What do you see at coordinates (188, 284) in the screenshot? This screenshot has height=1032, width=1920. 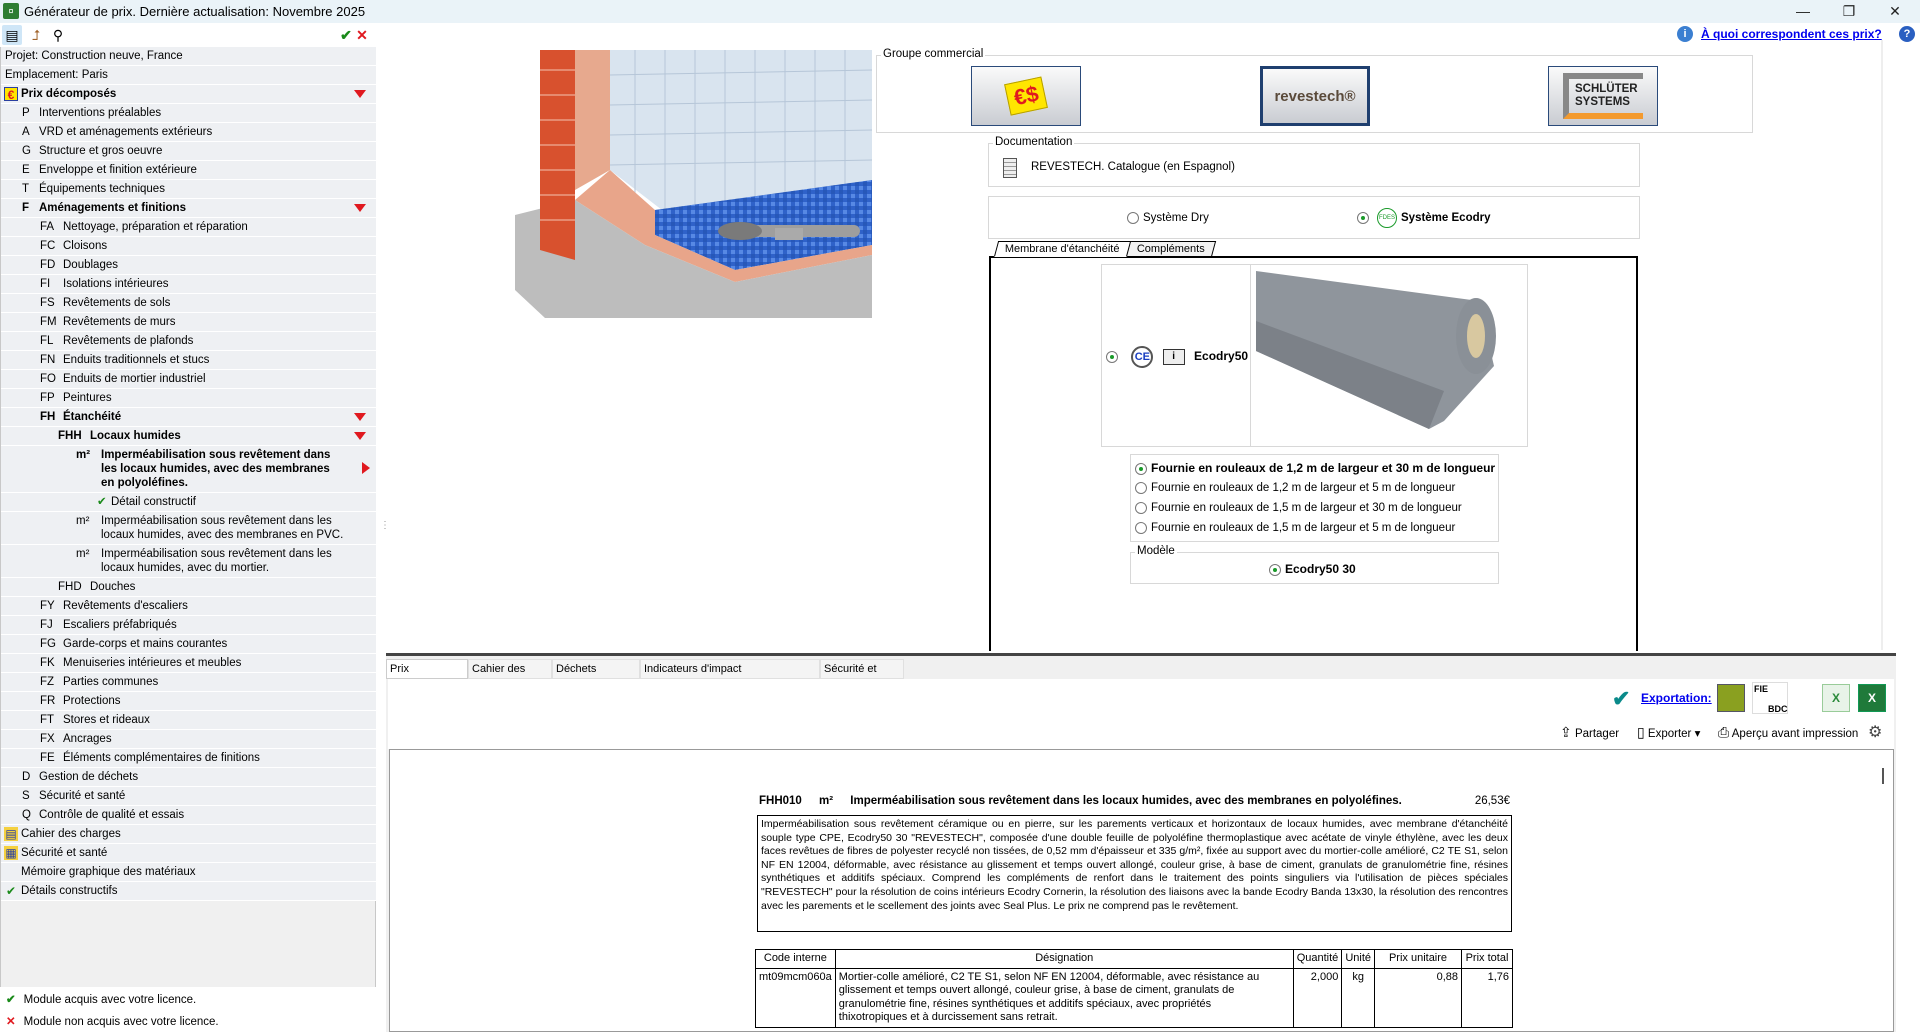 I see `tree-item: FI Isolations intérieures` at bounding box center [188, 284].